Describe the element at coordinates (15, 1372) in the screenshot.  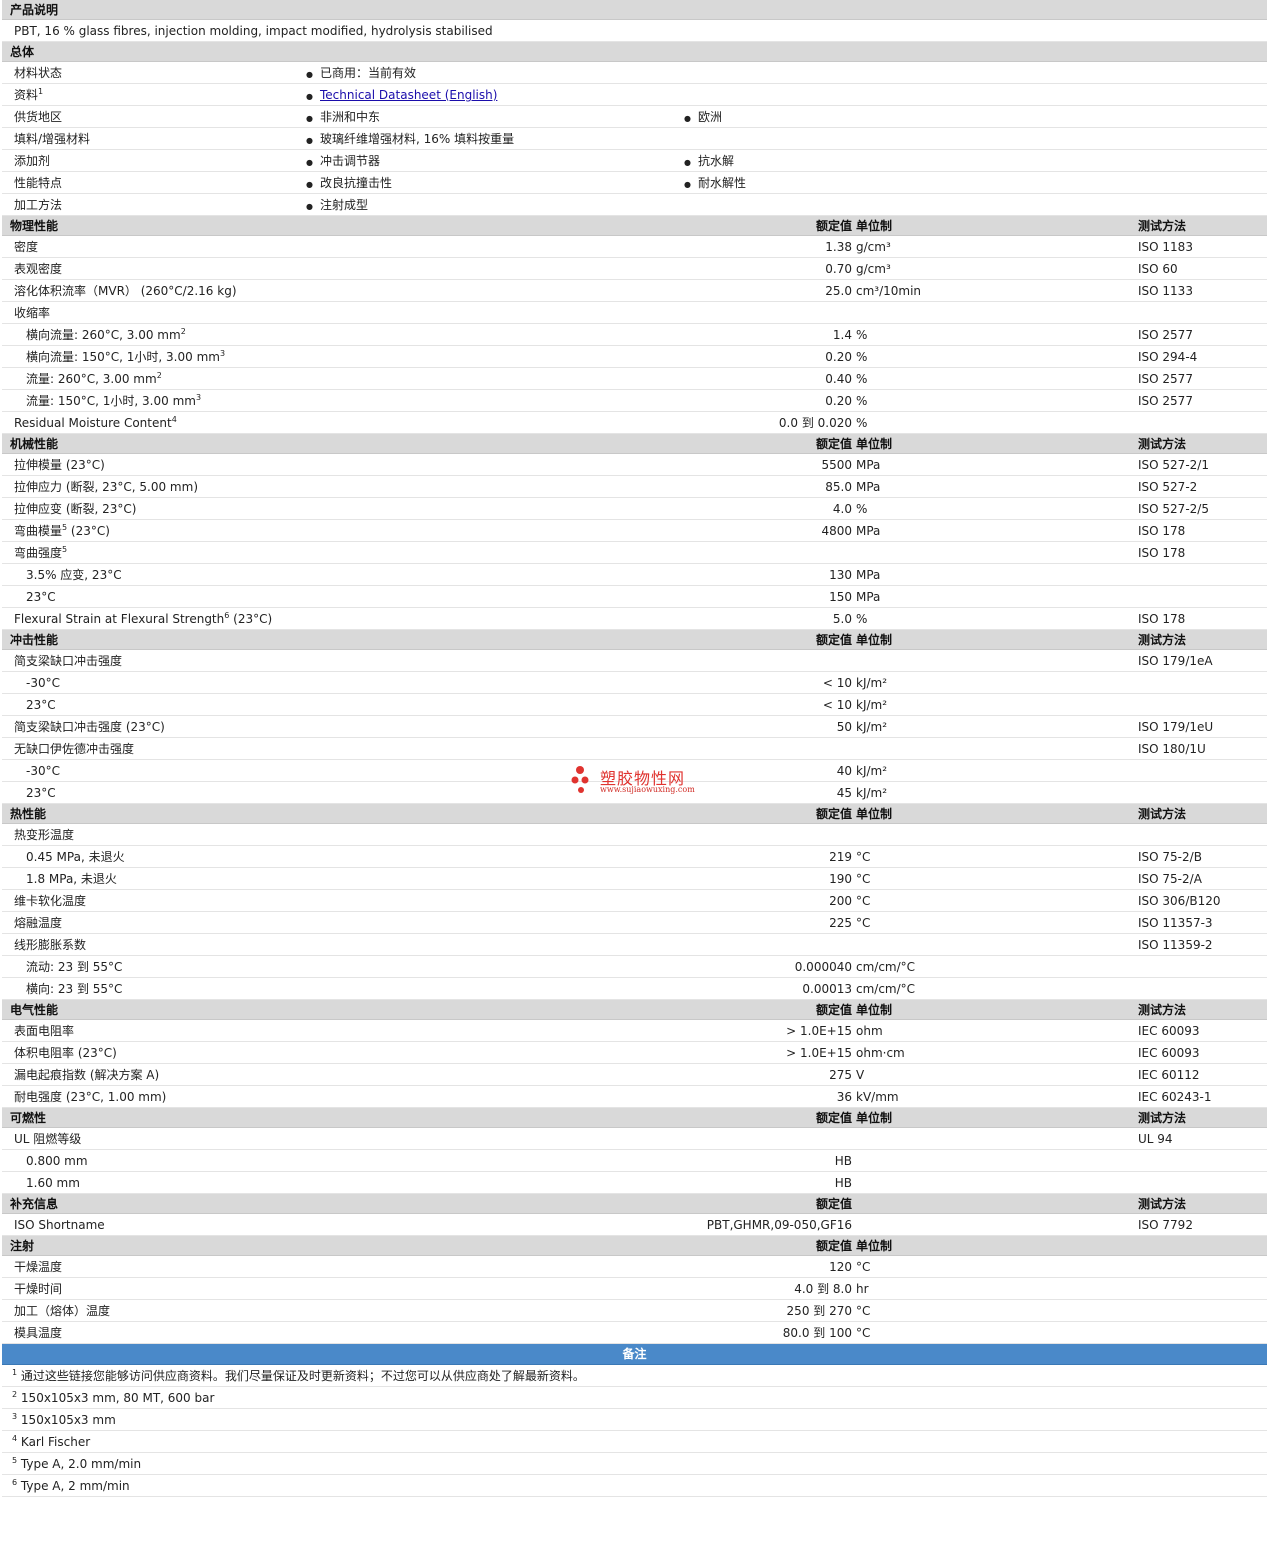
I see `footnote-number: 1` at that location.